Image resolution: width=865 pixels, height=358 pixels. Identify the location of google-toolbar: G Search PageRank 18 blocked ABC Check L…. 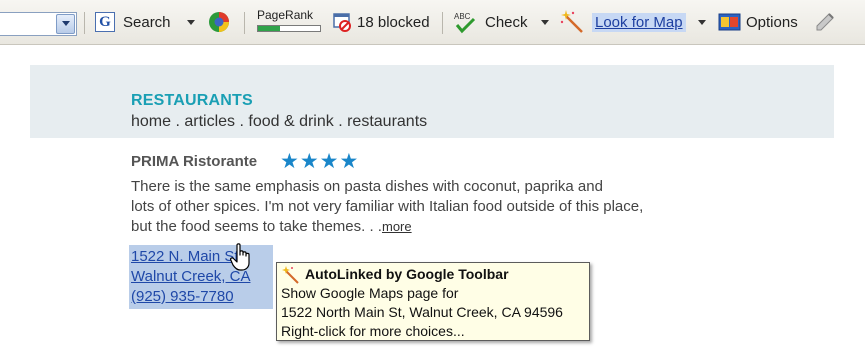
(432, 22).